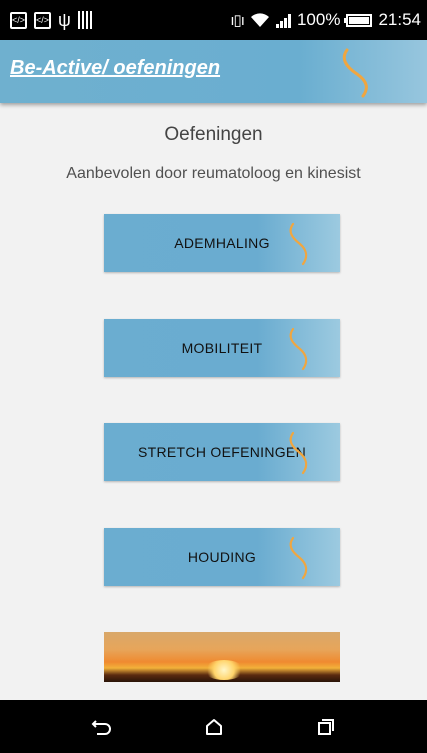 Image resolution: width=427 pixels, height=753 pixels. Describe the element at coordinates (222, 657) in the screenshot. I see `sunset-image` at that location.